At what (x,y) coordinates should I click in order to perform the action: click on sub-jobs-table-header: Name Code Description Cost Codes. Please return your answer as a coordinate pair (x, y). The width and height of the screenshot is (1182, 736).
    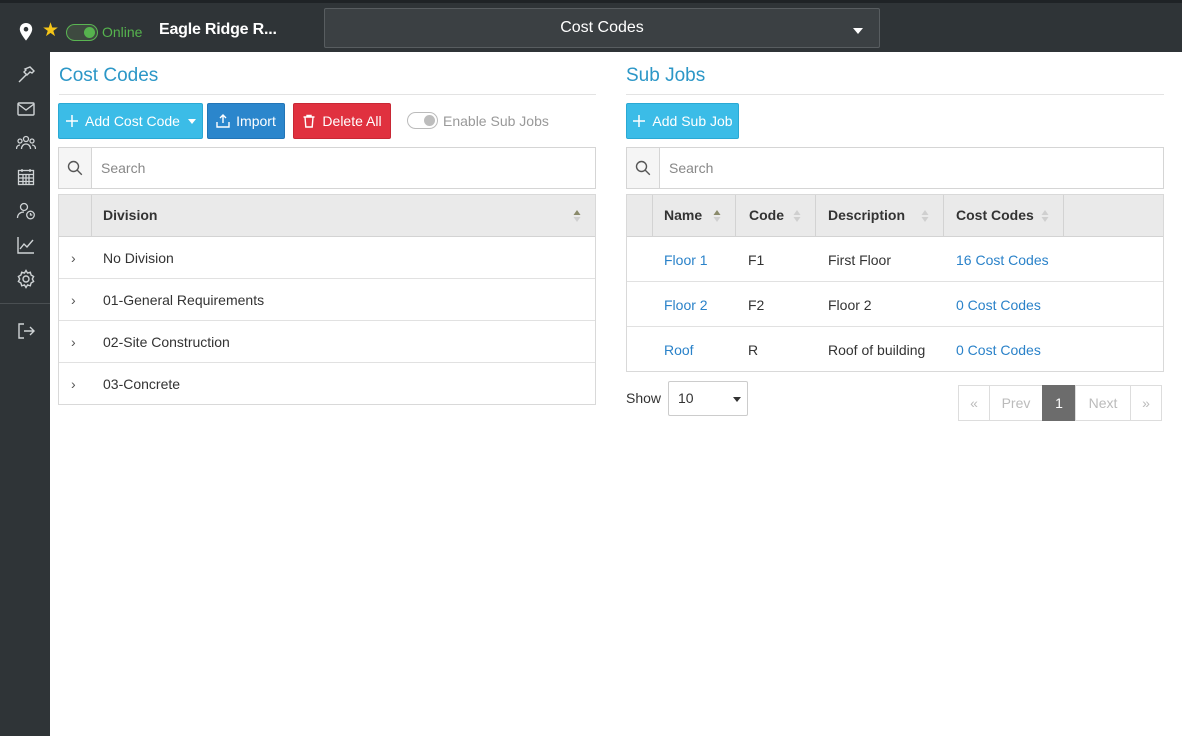
    Looking at the image, I should click on (895, 216).